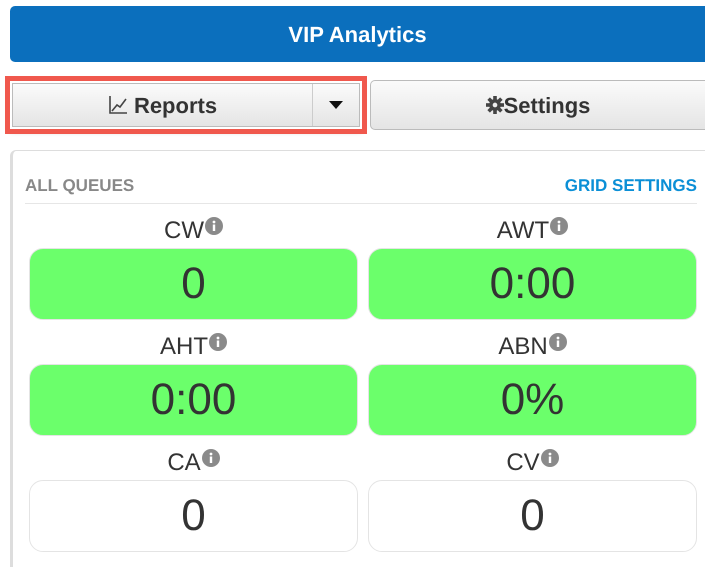 This screenshot has width=705, height=567. Describe the element at coordinates (523, 347) in the screenshot. I see `metric-label: ABN` at that location.